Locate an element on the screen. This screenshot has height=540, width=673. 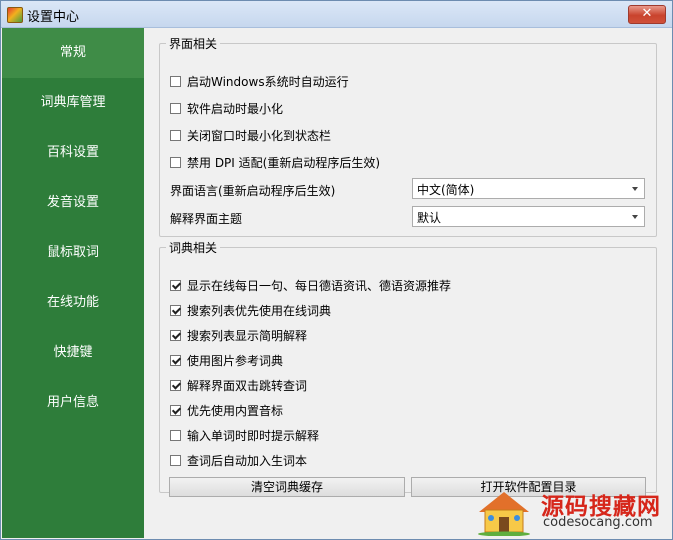
autostart-option: 启动Windows系统时自动运行 is located at coordinates (259, 81).